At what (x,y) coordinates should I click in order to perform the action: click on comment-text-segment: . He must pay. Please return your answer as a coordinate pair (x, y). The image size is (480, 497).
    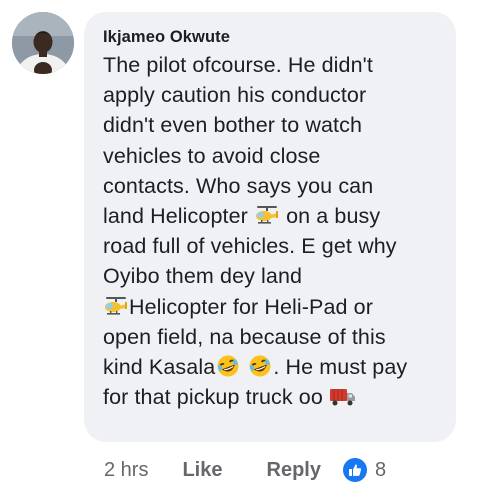
    Looking at the image, I should click on (340, 366).